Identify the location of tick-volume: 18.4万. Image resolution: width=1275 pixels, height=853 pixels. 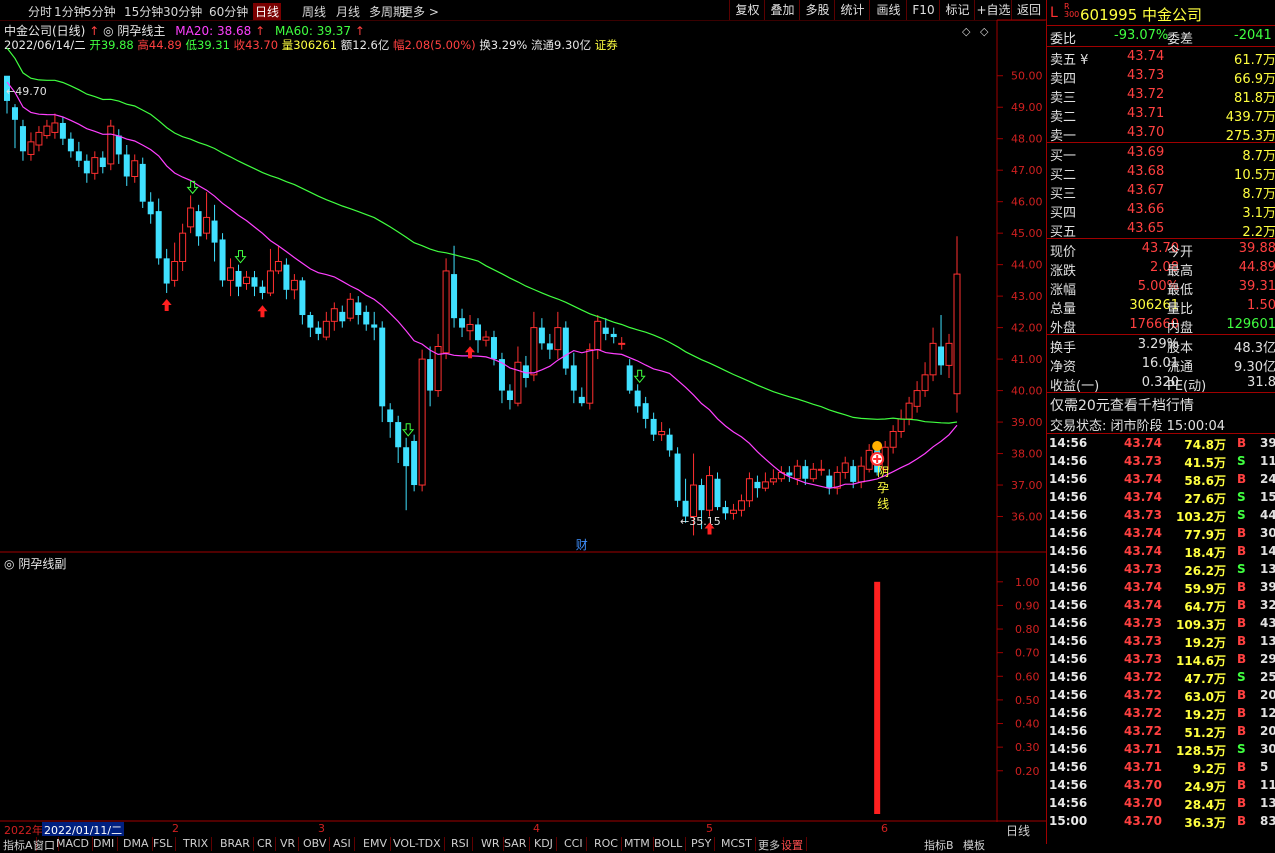
(1205, 553).